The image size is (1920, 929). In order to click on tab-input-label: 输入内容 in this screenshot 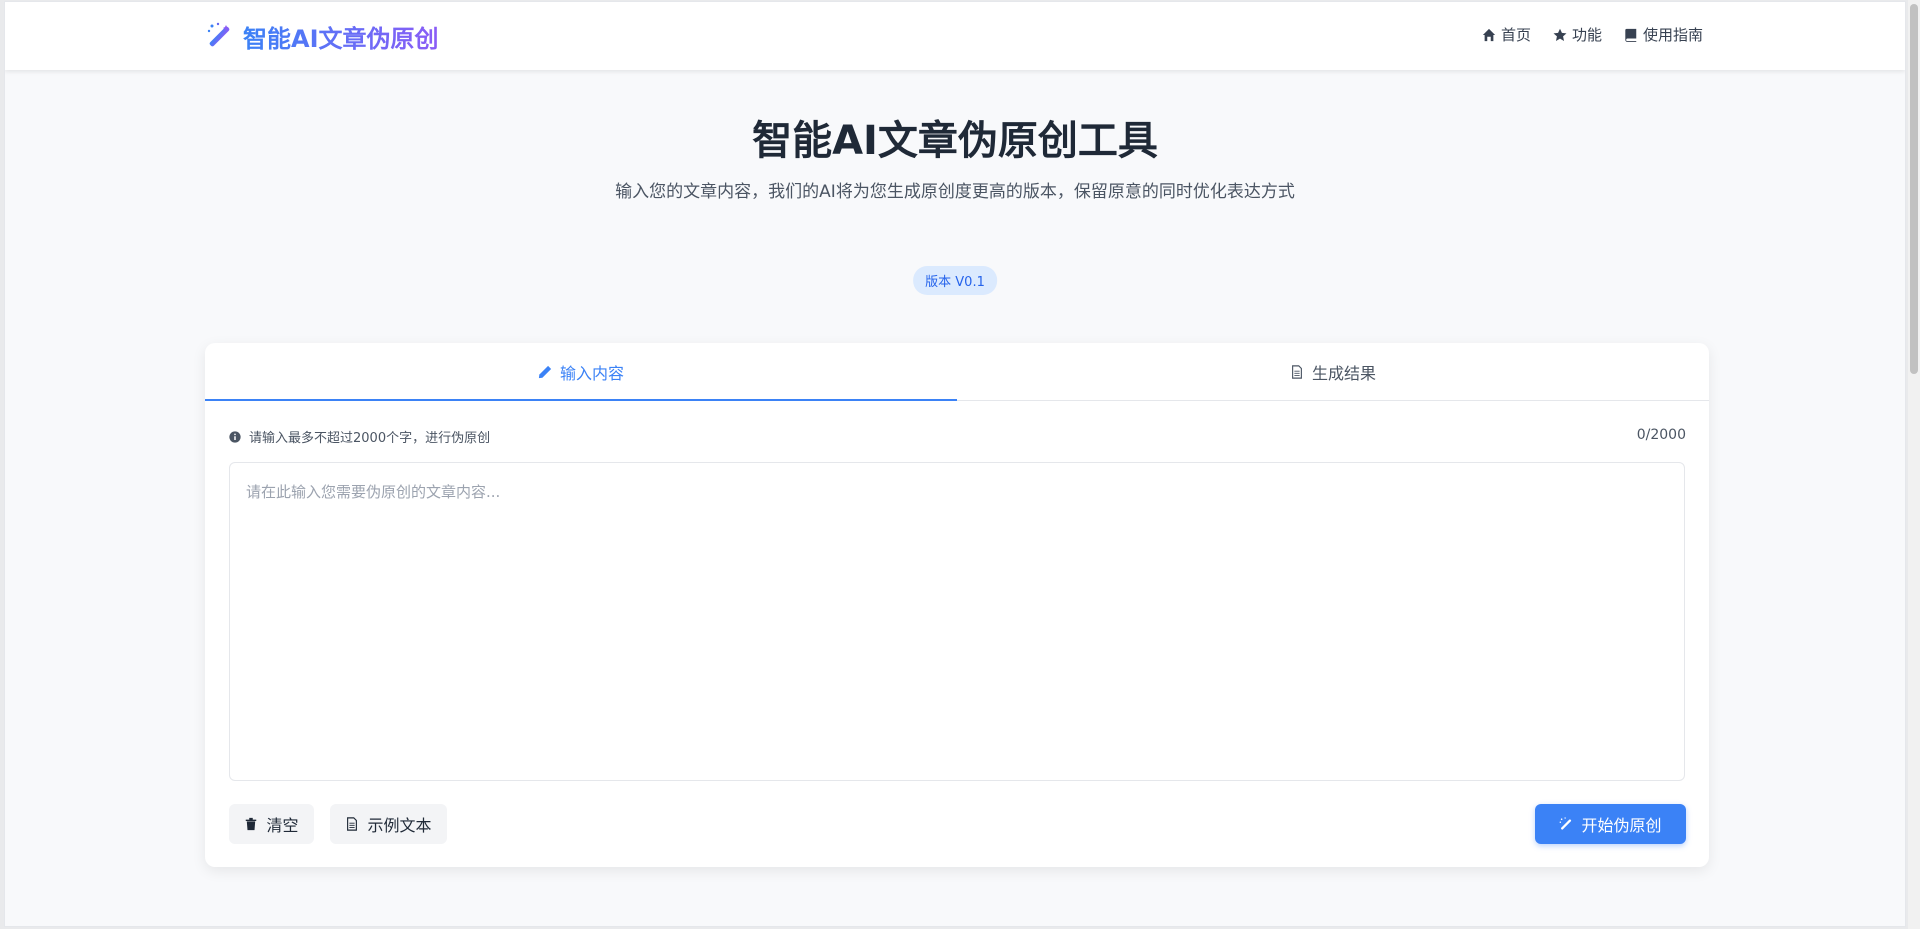, I will do `click(591, 373)`.